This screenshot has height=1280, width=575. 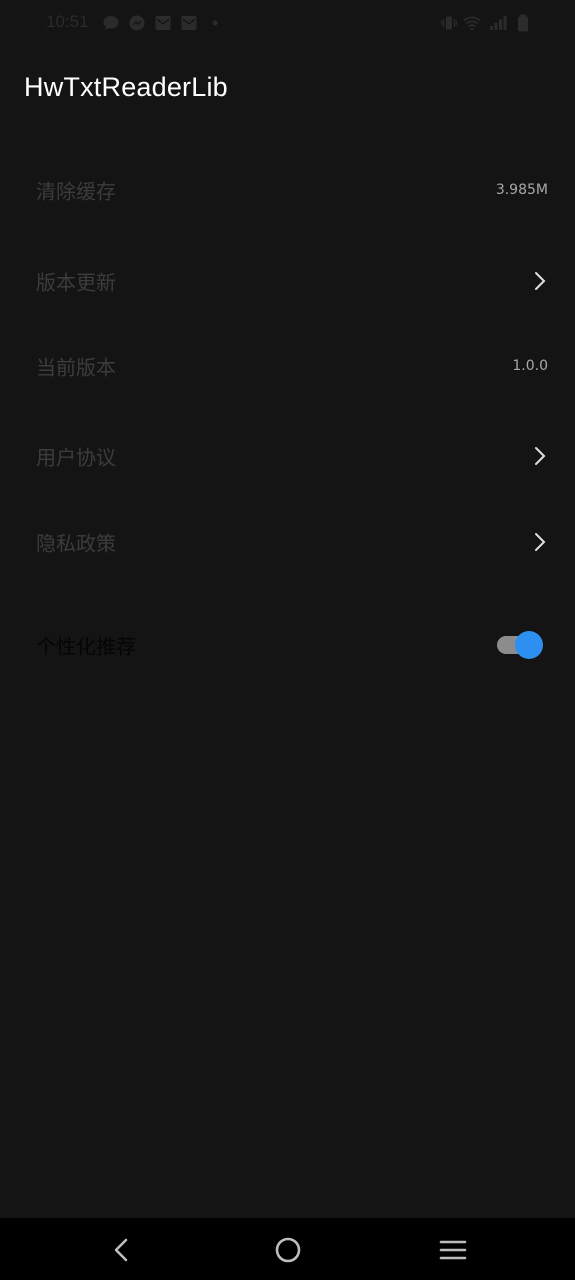 I want to click on privacy-policy-label: 隐私政策, so click(x=76, y=543).